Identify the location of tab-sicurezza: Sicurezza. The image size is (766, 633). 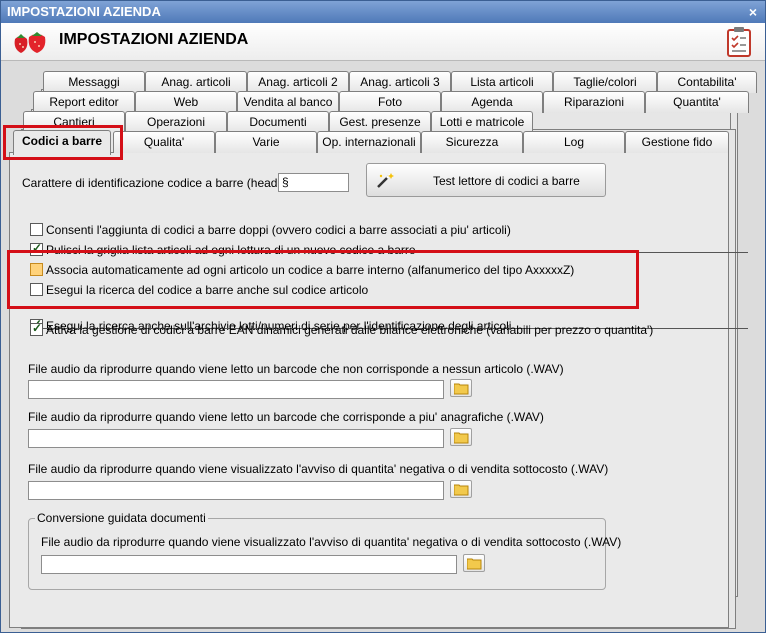
(472, 142).